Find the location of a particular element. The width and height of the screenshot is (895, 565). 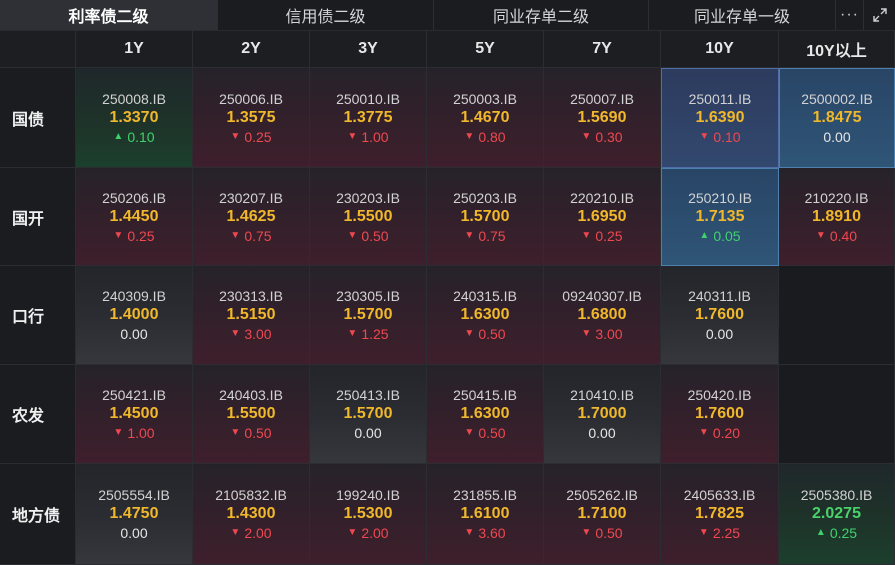

bond-change: ▼ 1.00 is located at coordinates (133, 433).